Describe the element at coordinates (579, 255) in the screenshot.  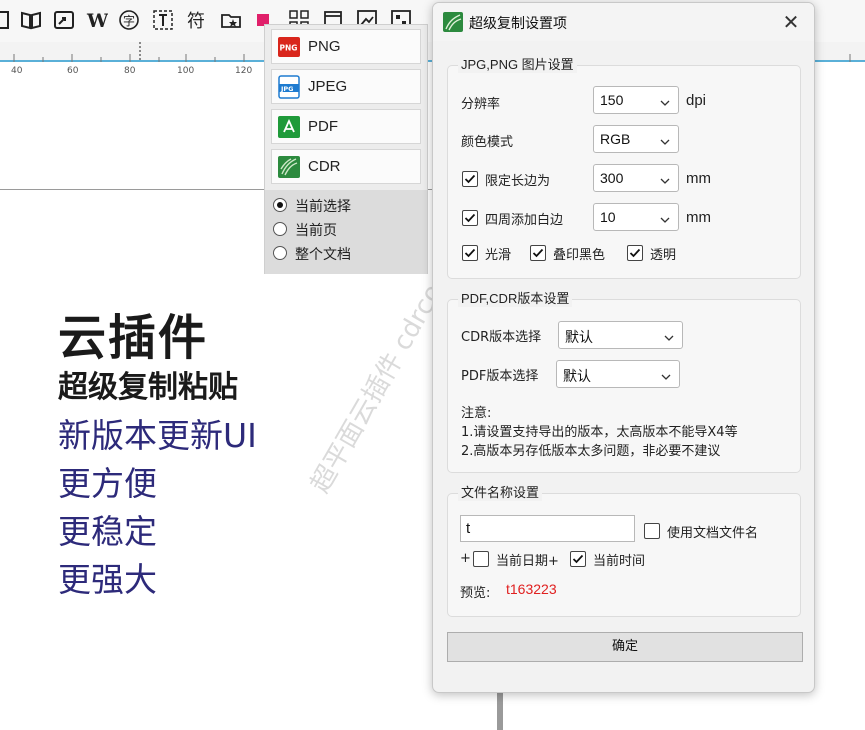
I see `overprint-black-label: 叠印黑色` at that location.